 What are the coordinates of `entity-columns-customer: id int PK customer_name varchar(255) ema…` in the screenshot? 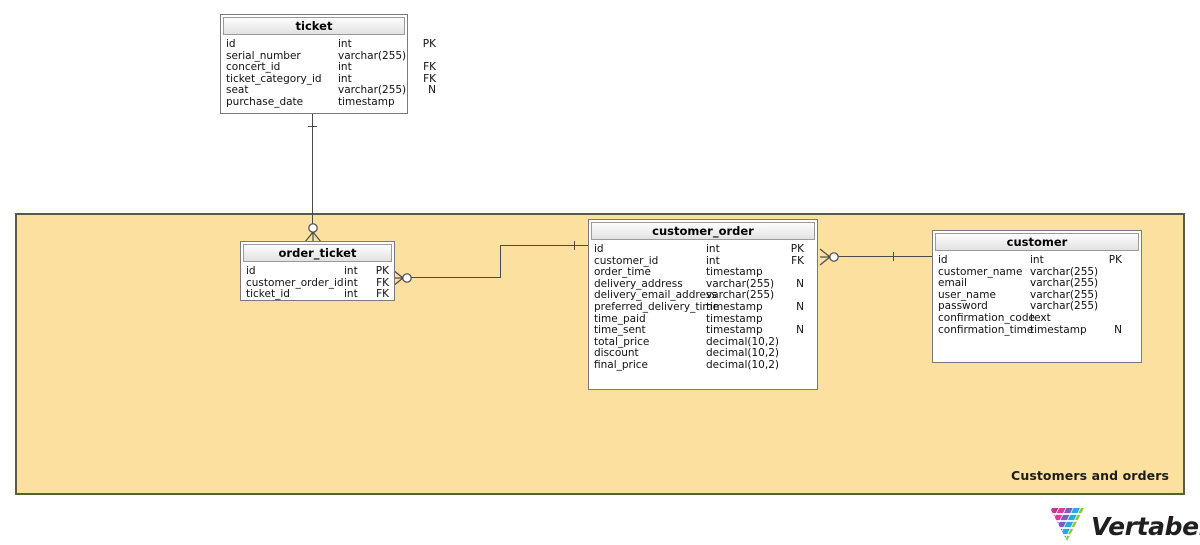 It's located at (1037, 296).